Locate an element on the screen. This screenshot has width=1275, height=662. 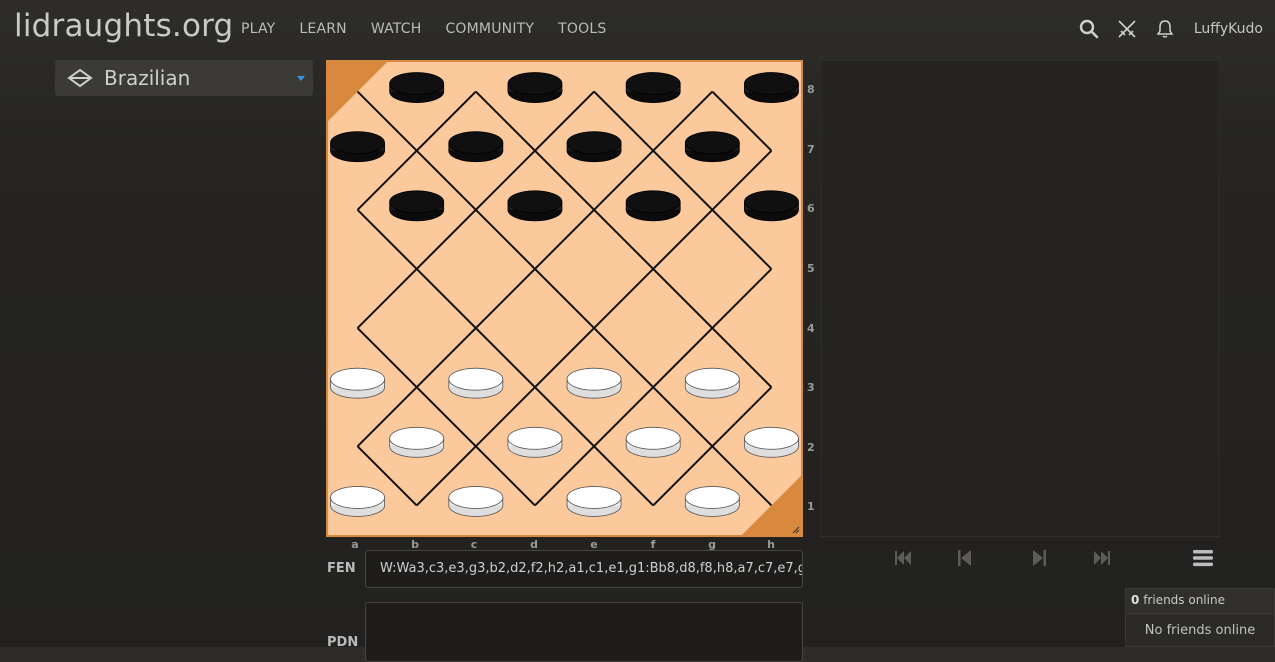
first-icon is located at coordinates (903, 558).